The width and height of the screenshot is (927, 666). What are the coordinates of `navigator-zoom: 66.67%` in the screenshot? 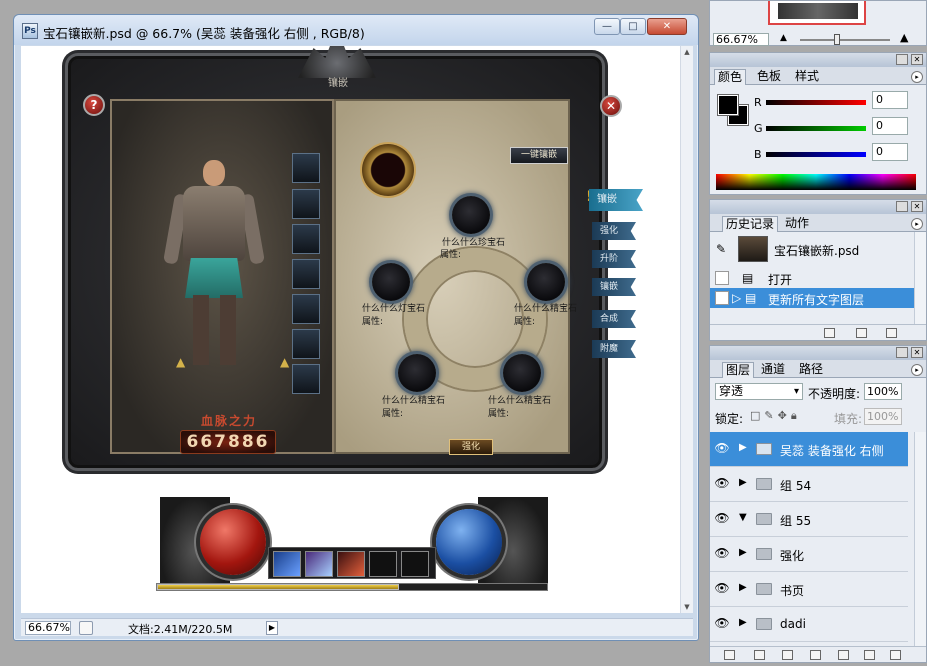 It's located at (741, 39).